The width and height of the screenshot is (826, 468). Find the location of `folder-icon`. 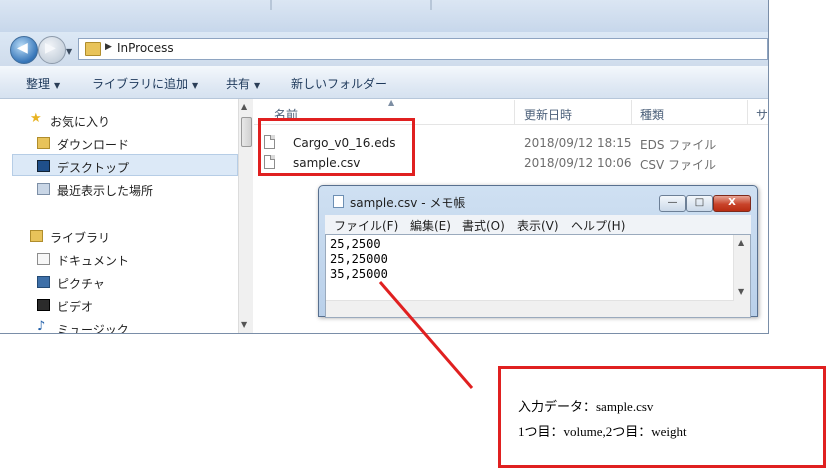

folder-icon is located at coordinates (93, 49).